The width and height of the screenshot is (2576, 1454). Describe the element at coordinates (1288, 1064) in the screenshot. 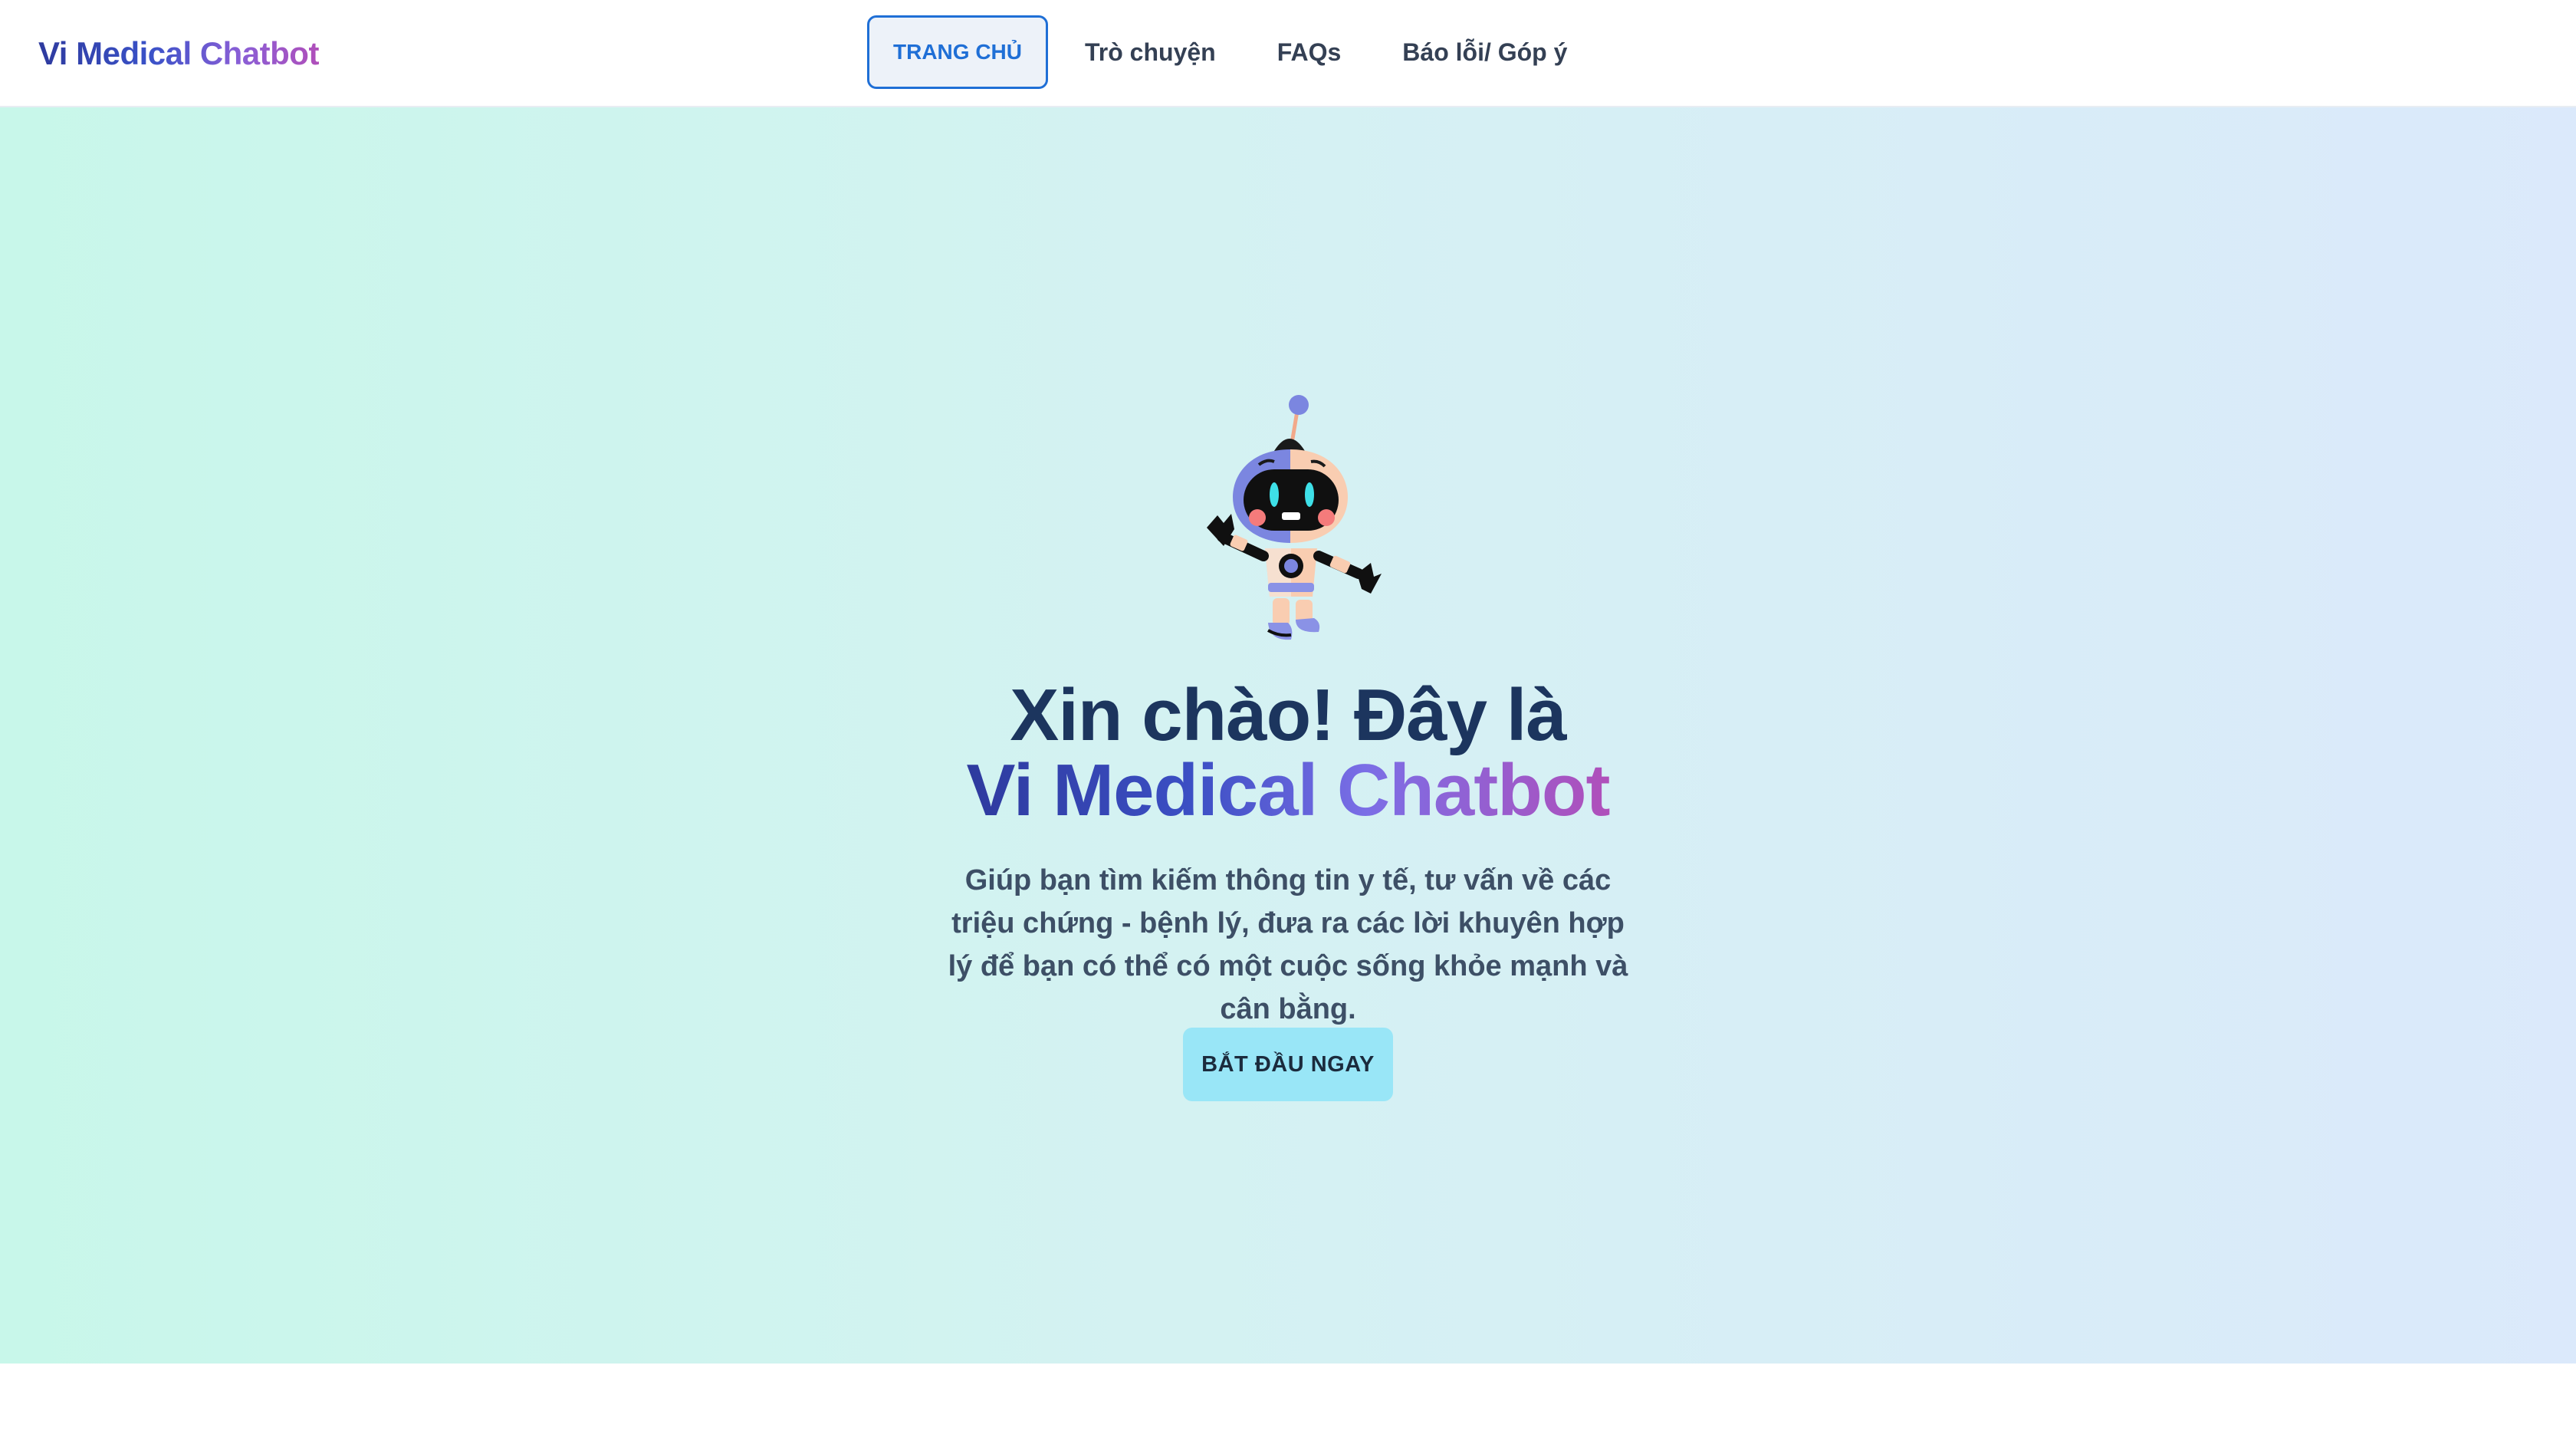

I see `start-now-button: BẮT ĐẦU NGAY` at that location.